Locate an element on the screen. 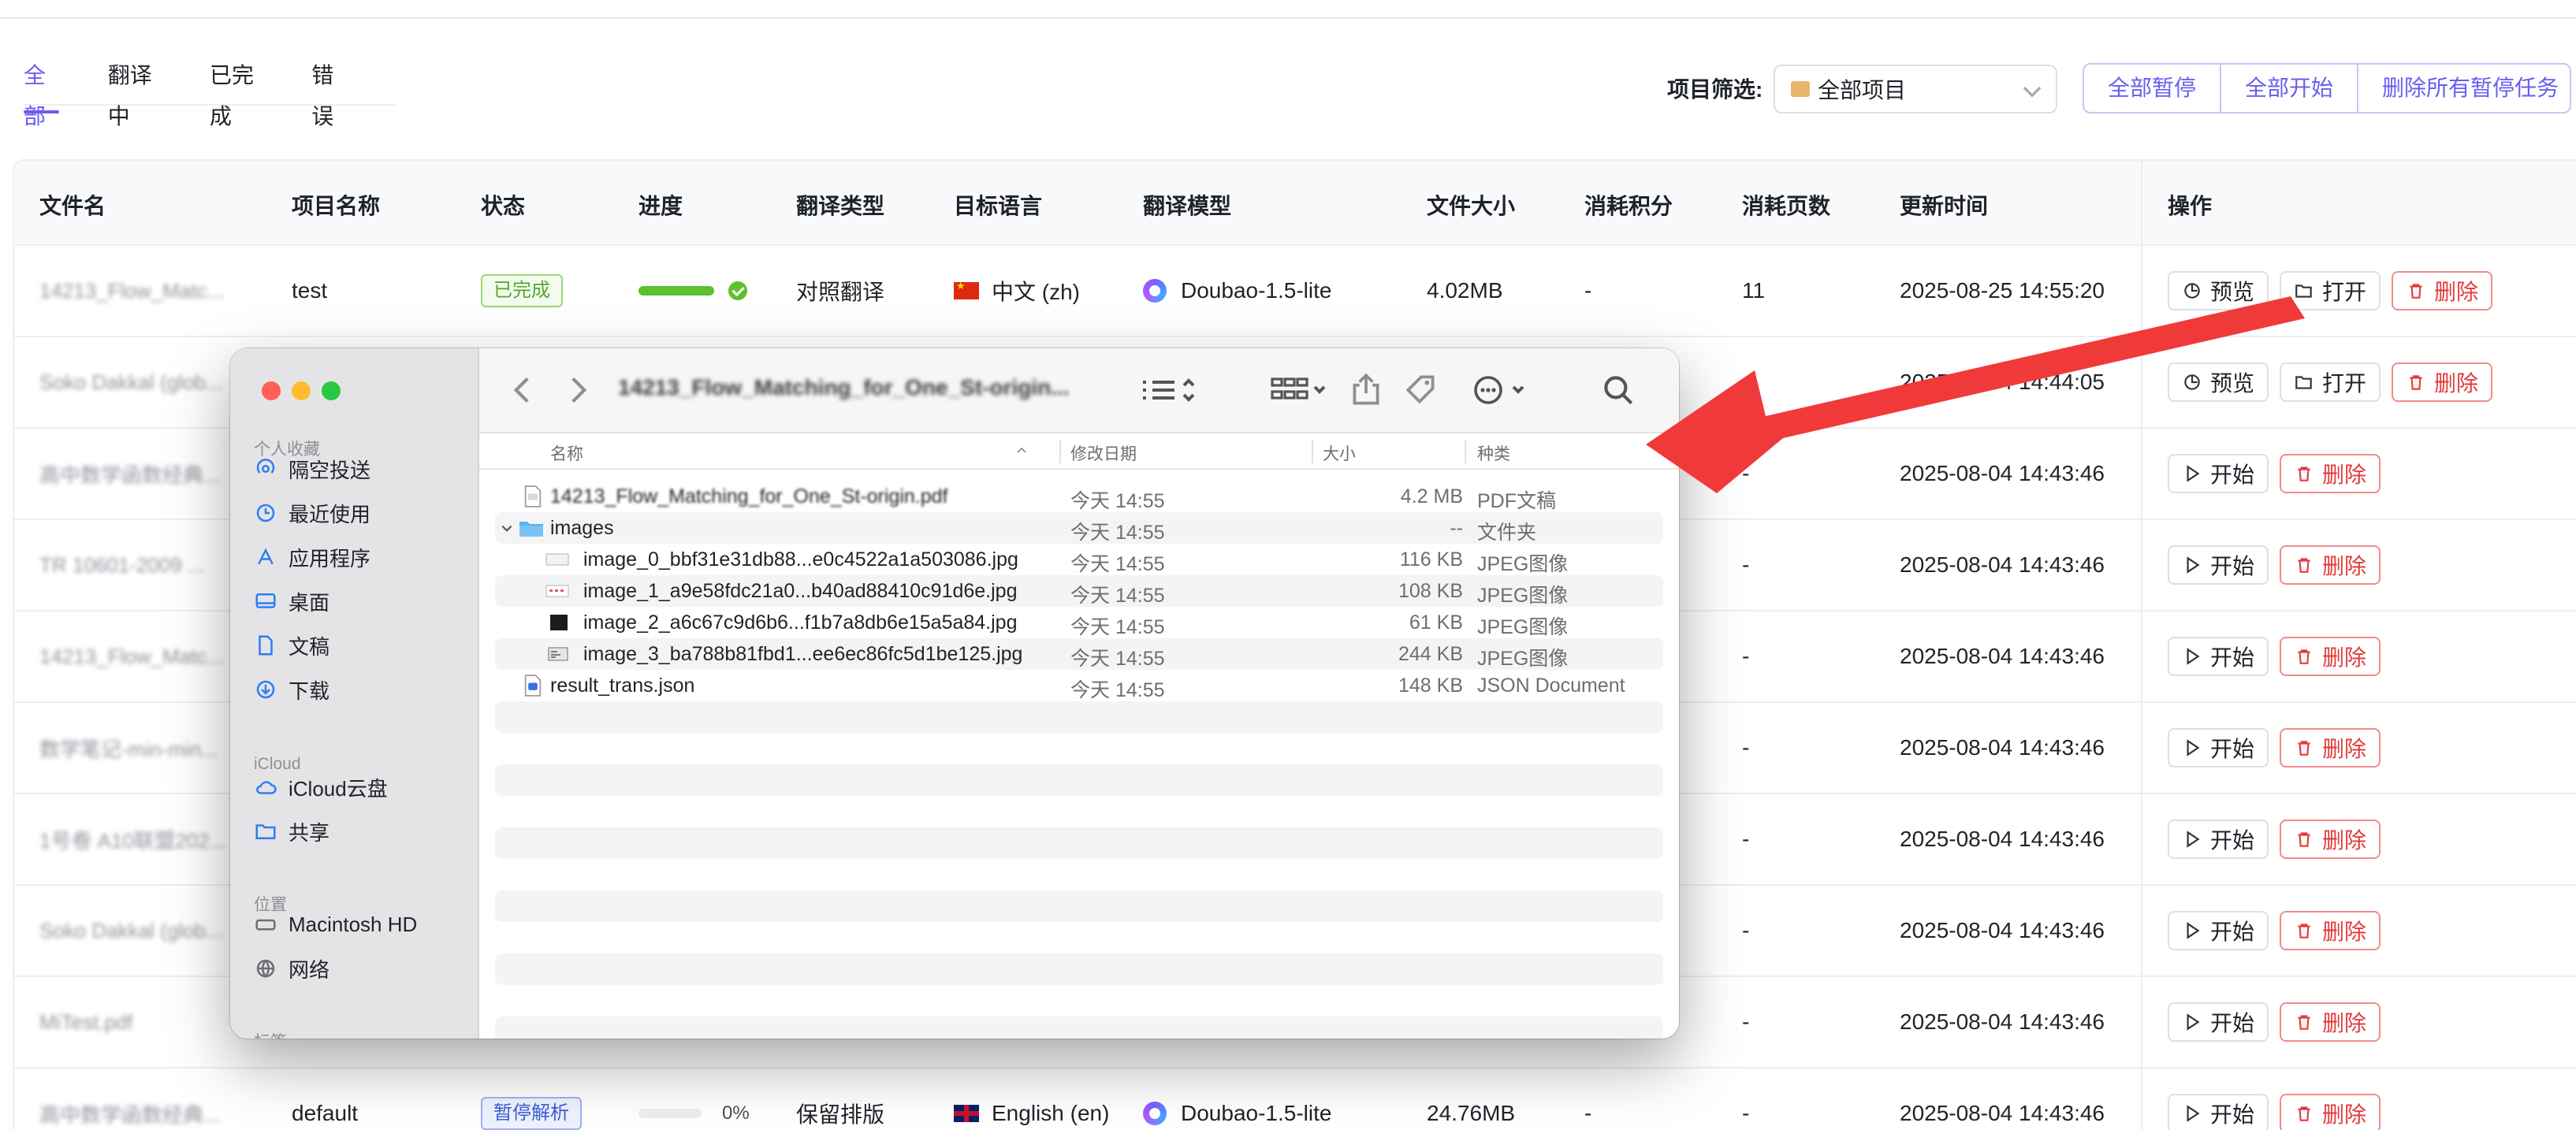 This screenshot has width=2576, height=1130. column-size: 大小 is located at coordinates (1339, 453).